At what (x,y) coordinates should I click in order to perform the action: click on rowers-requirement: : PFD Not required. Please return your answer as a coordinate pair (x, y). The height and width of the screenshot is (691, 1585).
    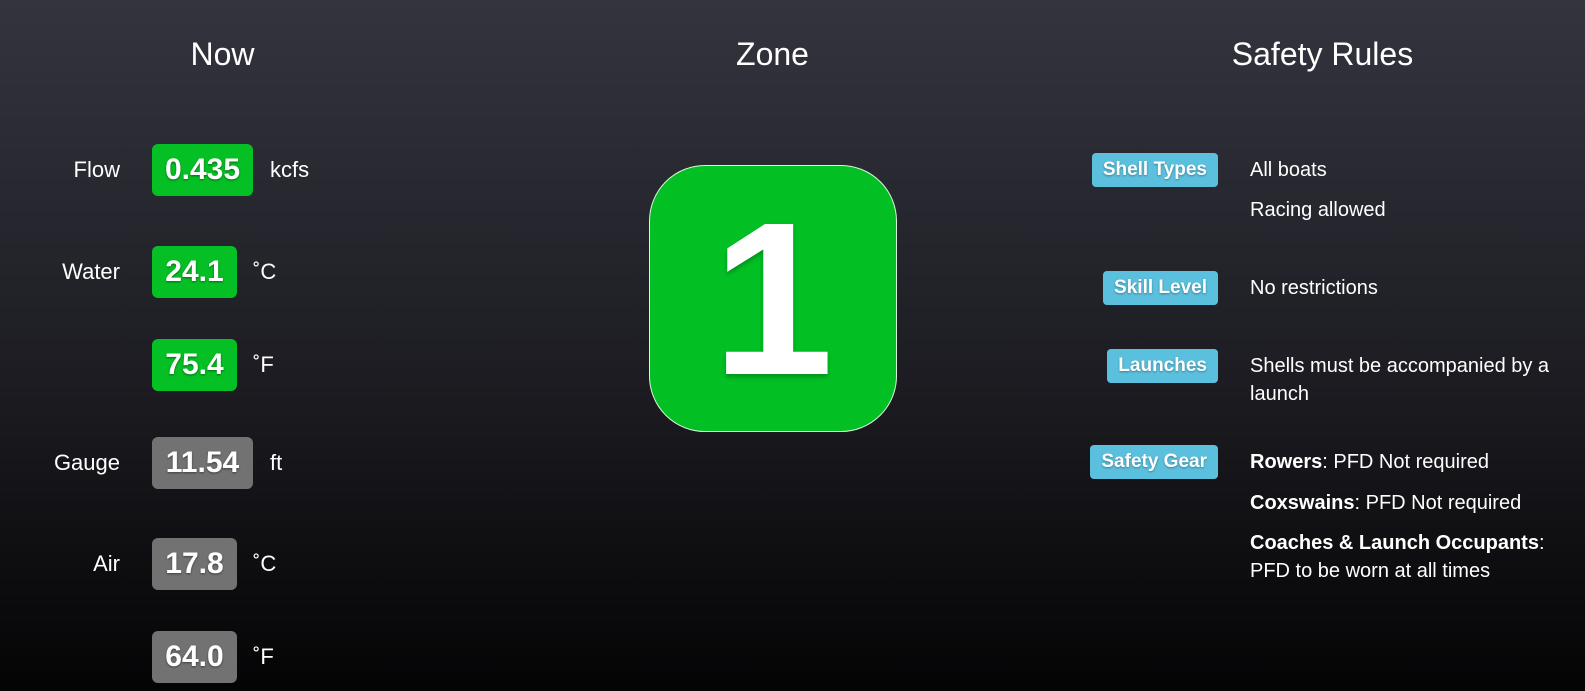
    Looking at the image, I should click on (1405, 462).